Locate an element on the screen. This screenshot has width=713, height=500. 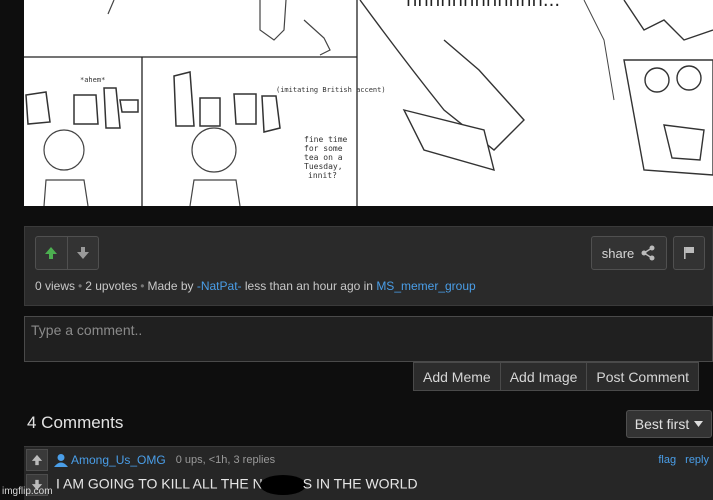
comment-header: Among_Us_OMG 0 ups, <1h, 3 replies is located at coordinates (164, 460).